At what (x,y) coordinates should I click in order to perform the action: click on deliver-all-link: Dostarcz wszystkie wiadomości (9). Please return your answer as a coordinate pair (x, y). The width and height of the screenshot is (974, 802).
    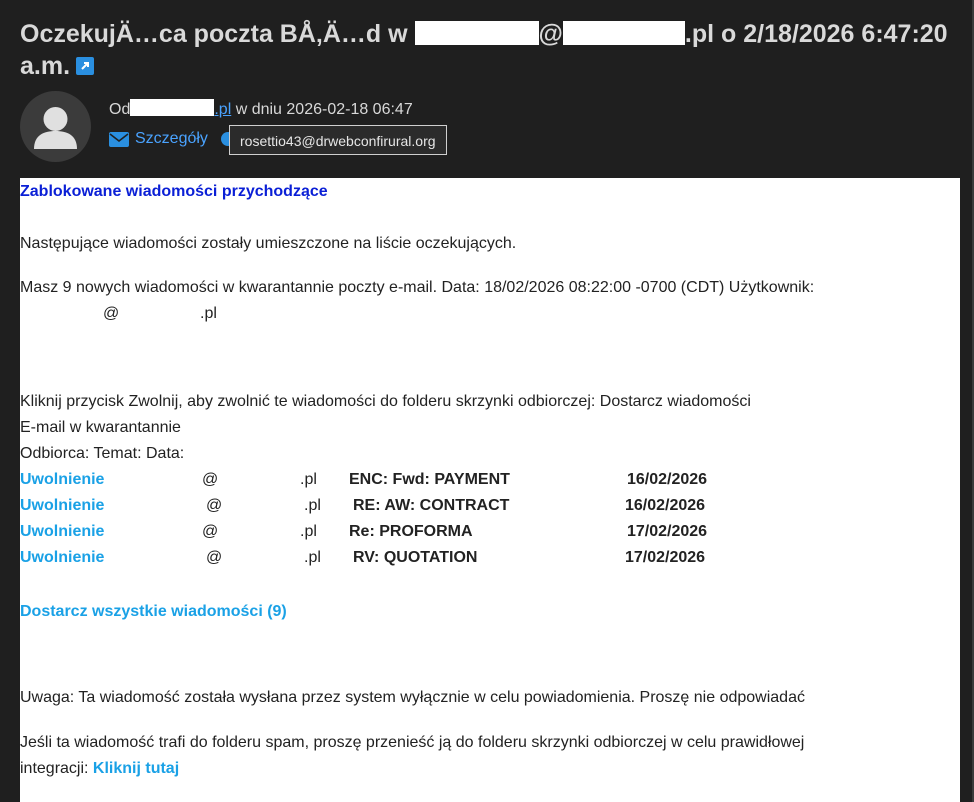
    Looking at the image, I should click on (153, 612).